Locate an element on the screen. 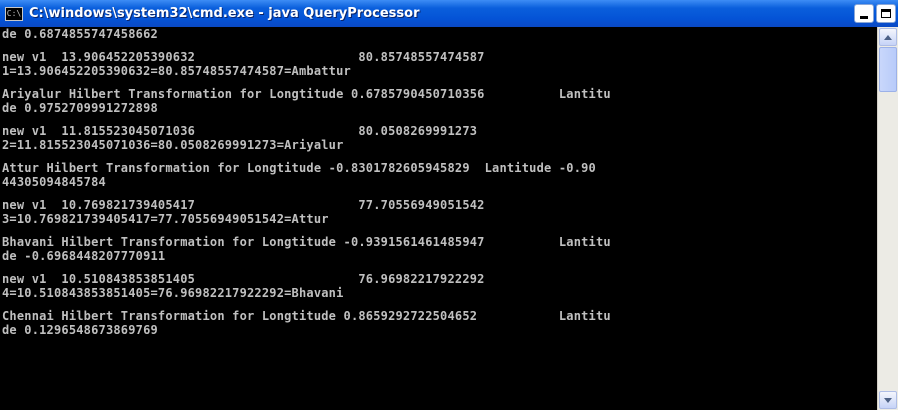  arrow-up-icon is located at coordinates (888, 37).